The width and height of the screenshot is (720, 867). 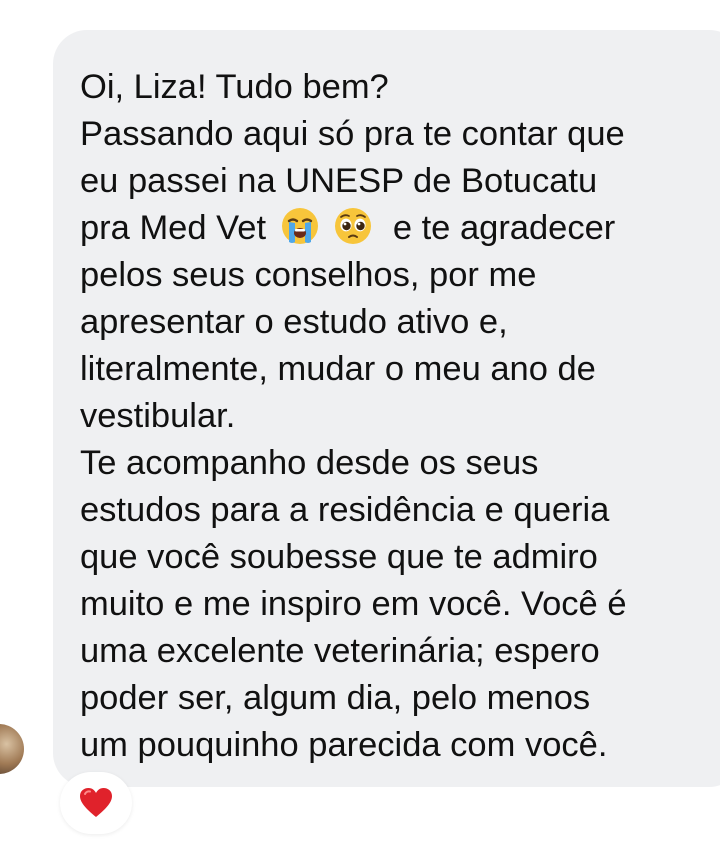 I want to click on message-line: uma excelente veterinária; espero, so click(x=340, y=651).